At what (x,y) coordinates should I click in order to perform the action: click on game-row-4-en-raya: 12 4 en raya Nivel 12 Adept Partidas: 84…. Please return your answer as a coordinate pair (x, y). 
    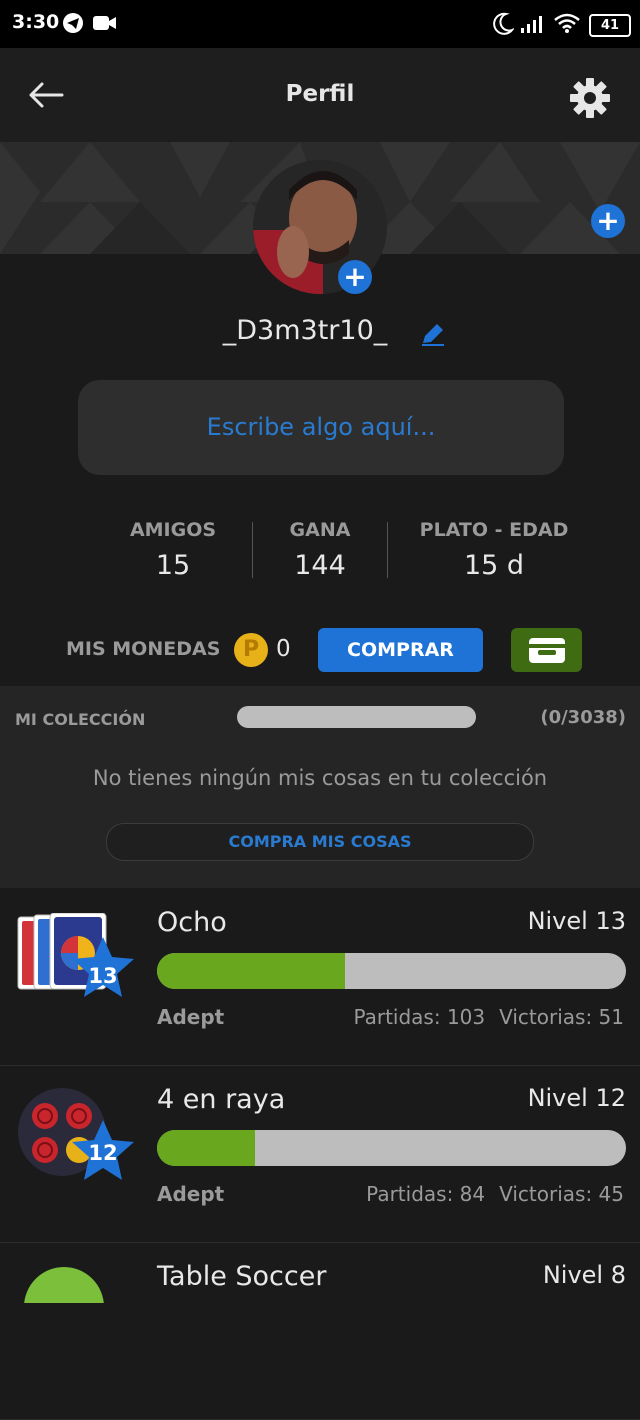
    Looking at the image, I should click on (320, 1154).